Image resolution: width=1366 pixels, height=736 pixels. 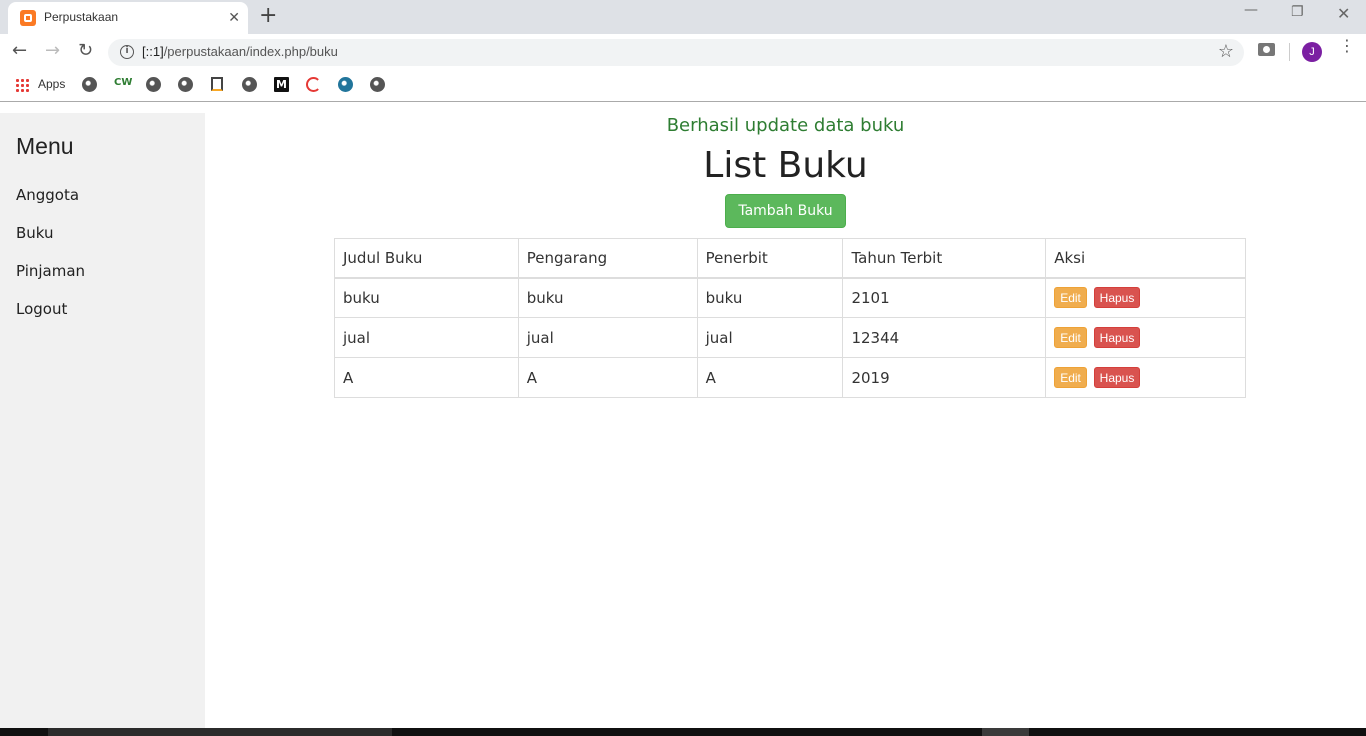 I want to click on window-close-icon: ✕, so click(x=1343, y=13).